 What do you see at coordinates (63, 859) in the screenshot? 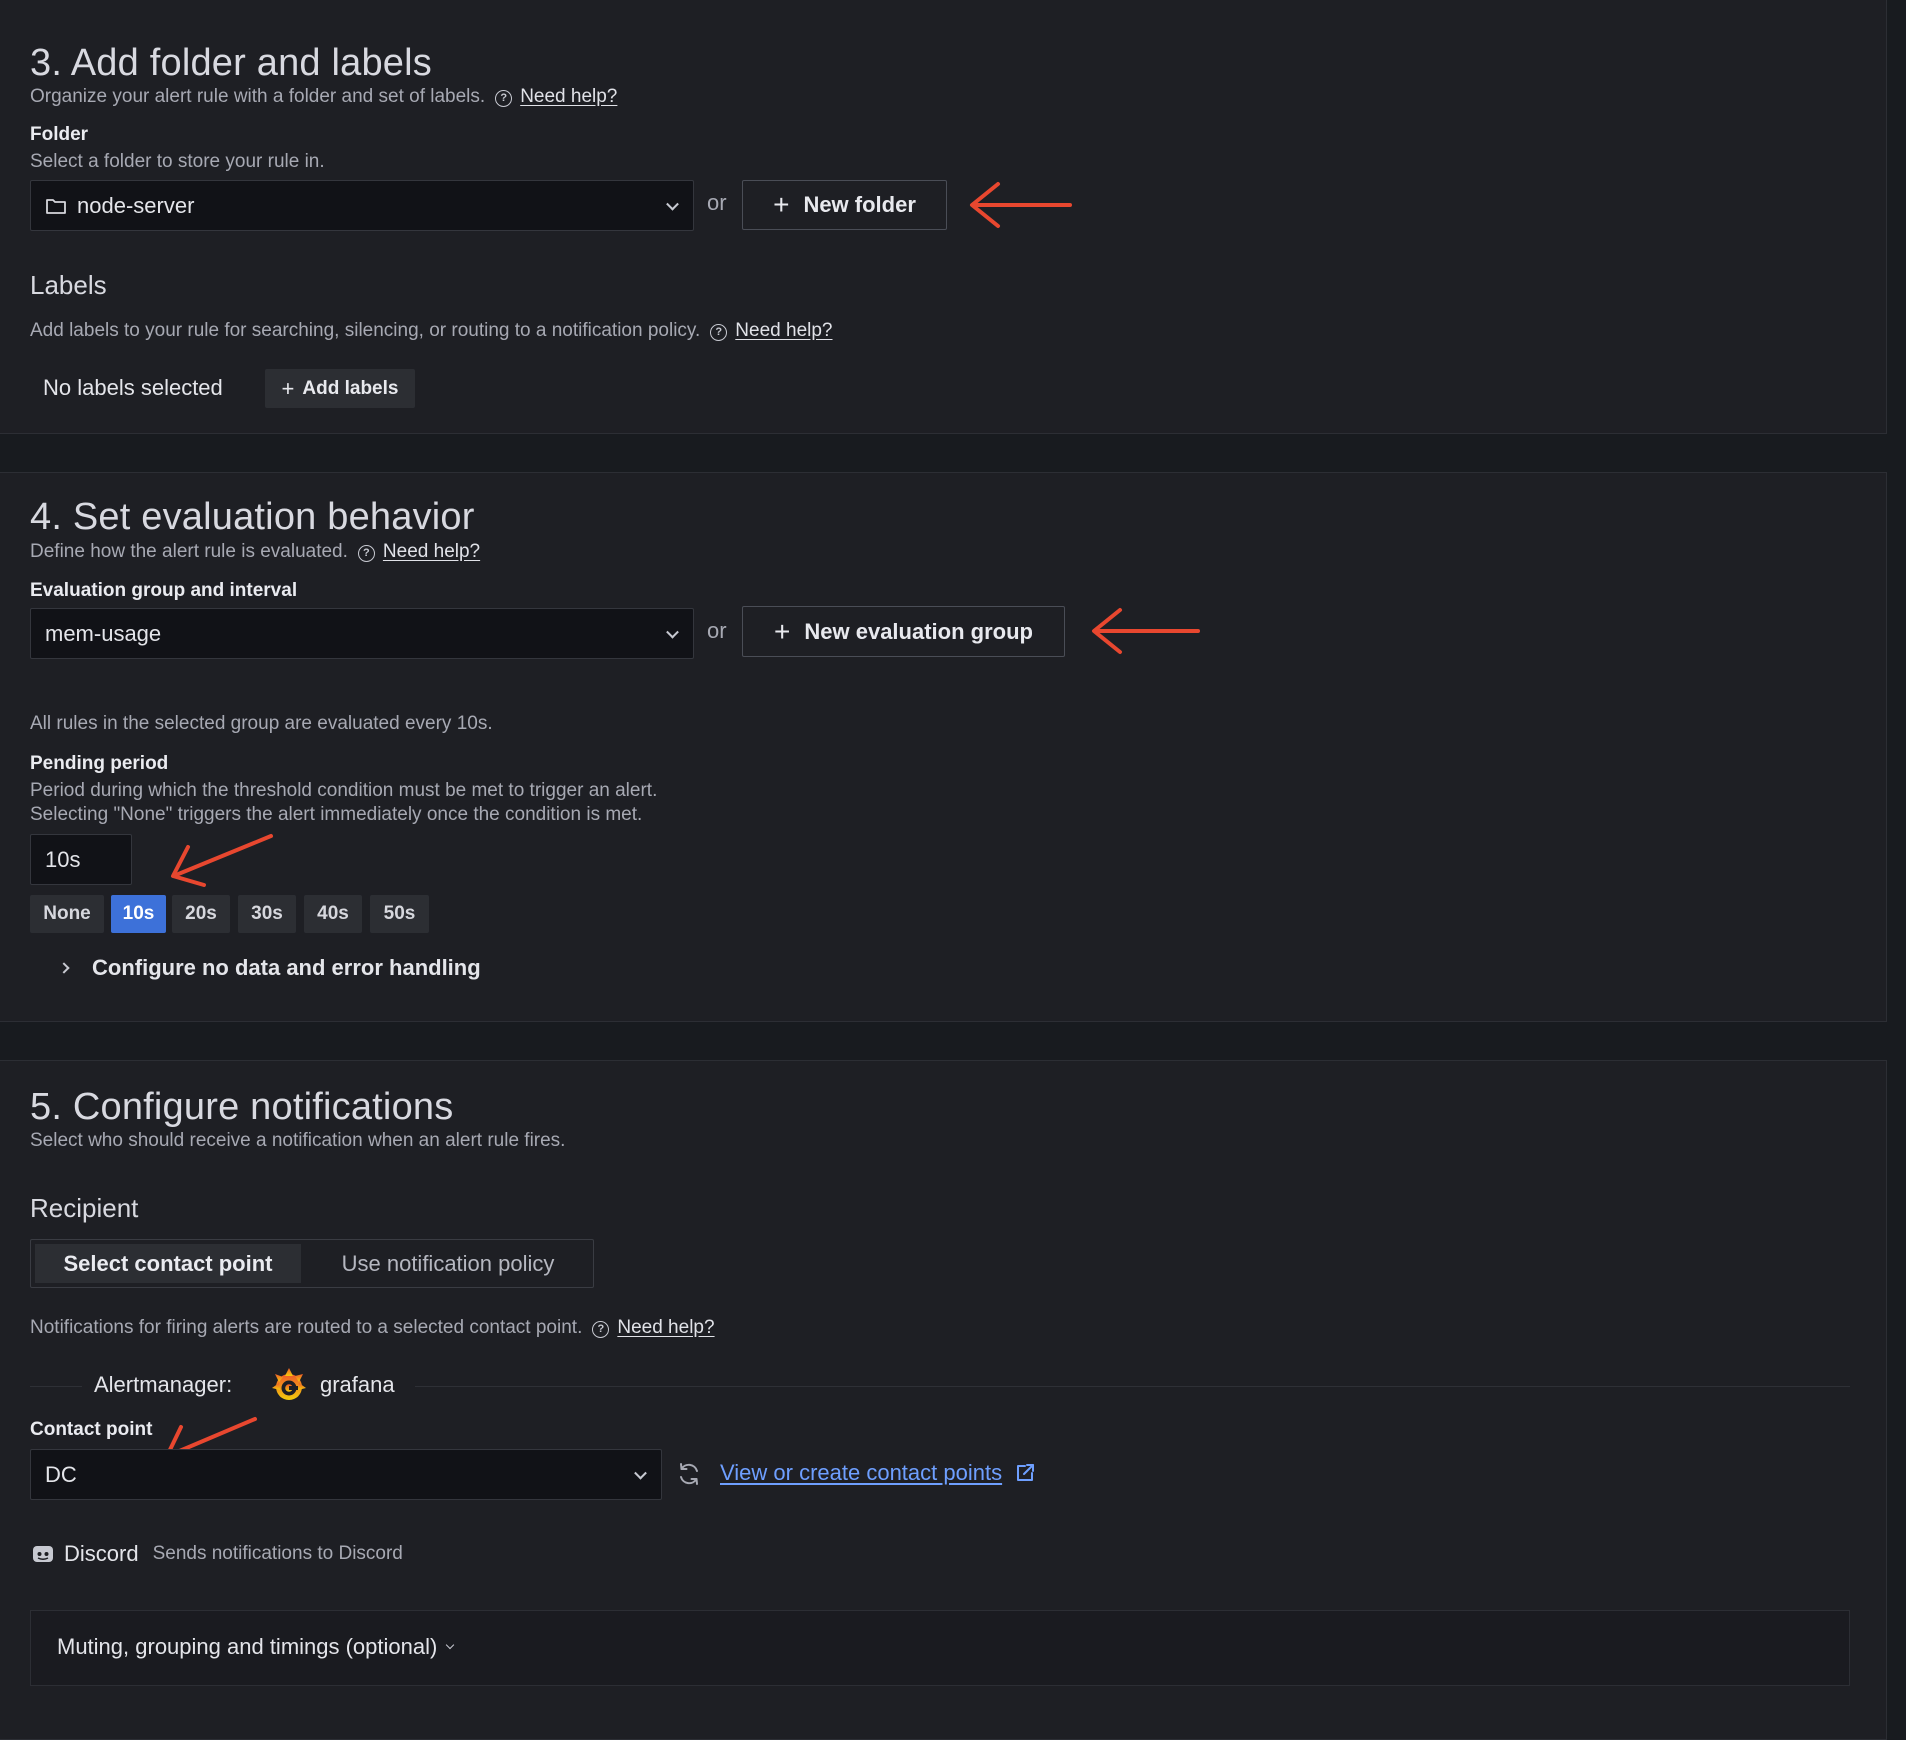
I see `pending-period-value: 10s` at bounding box center [63, 859].